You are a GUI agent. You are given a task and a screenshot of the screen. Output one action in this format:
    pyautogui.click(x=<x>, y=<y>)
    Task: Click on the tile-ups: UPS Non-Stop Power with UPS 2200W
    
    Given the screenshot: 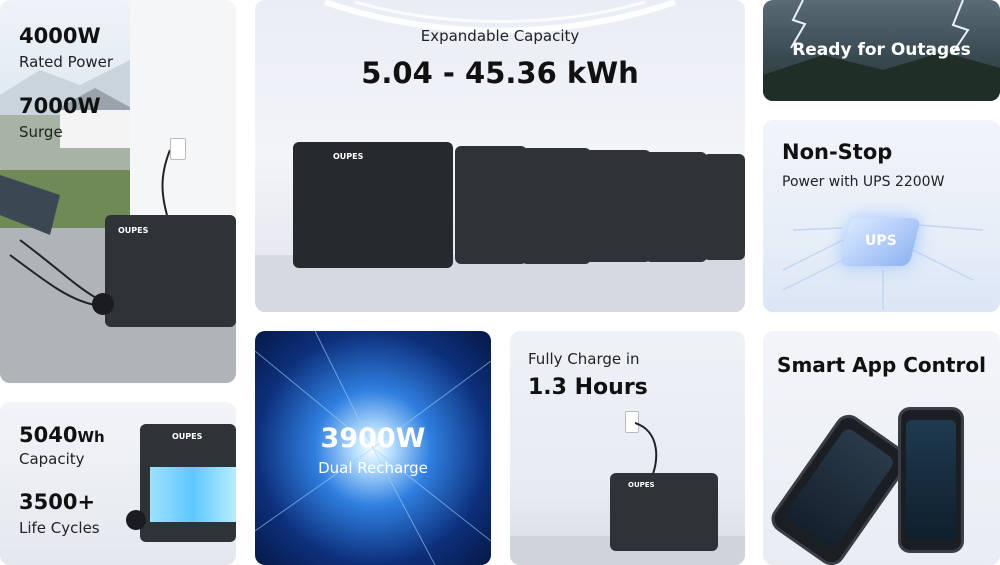 What is the action you would take?
    pyautogui.click(x=881, y=216)
    